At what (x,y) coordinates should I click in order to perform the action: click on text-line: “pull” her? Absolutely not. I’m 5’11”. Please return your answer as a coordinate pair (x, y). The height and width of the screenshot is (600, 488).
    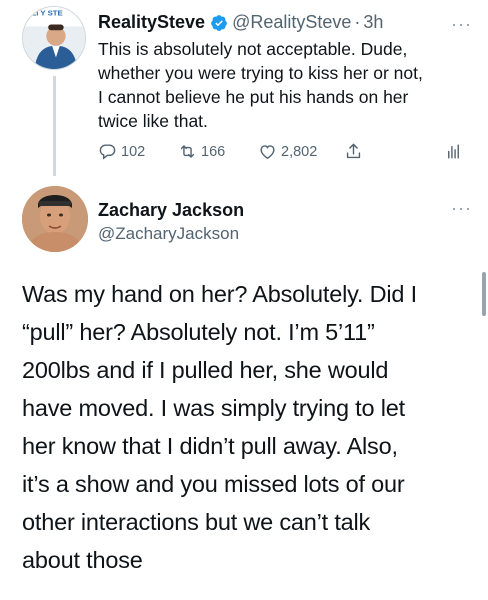
    Looking at the image, I should click on (198, 332).